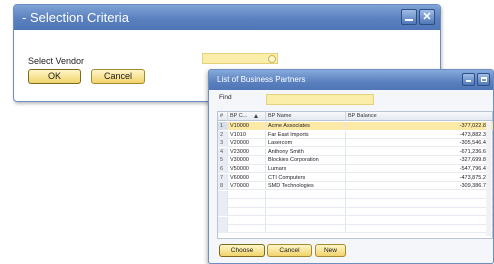  Describe the element at coordinates (223, 186) in the screenshot. I see `row-number: 8` at that location.